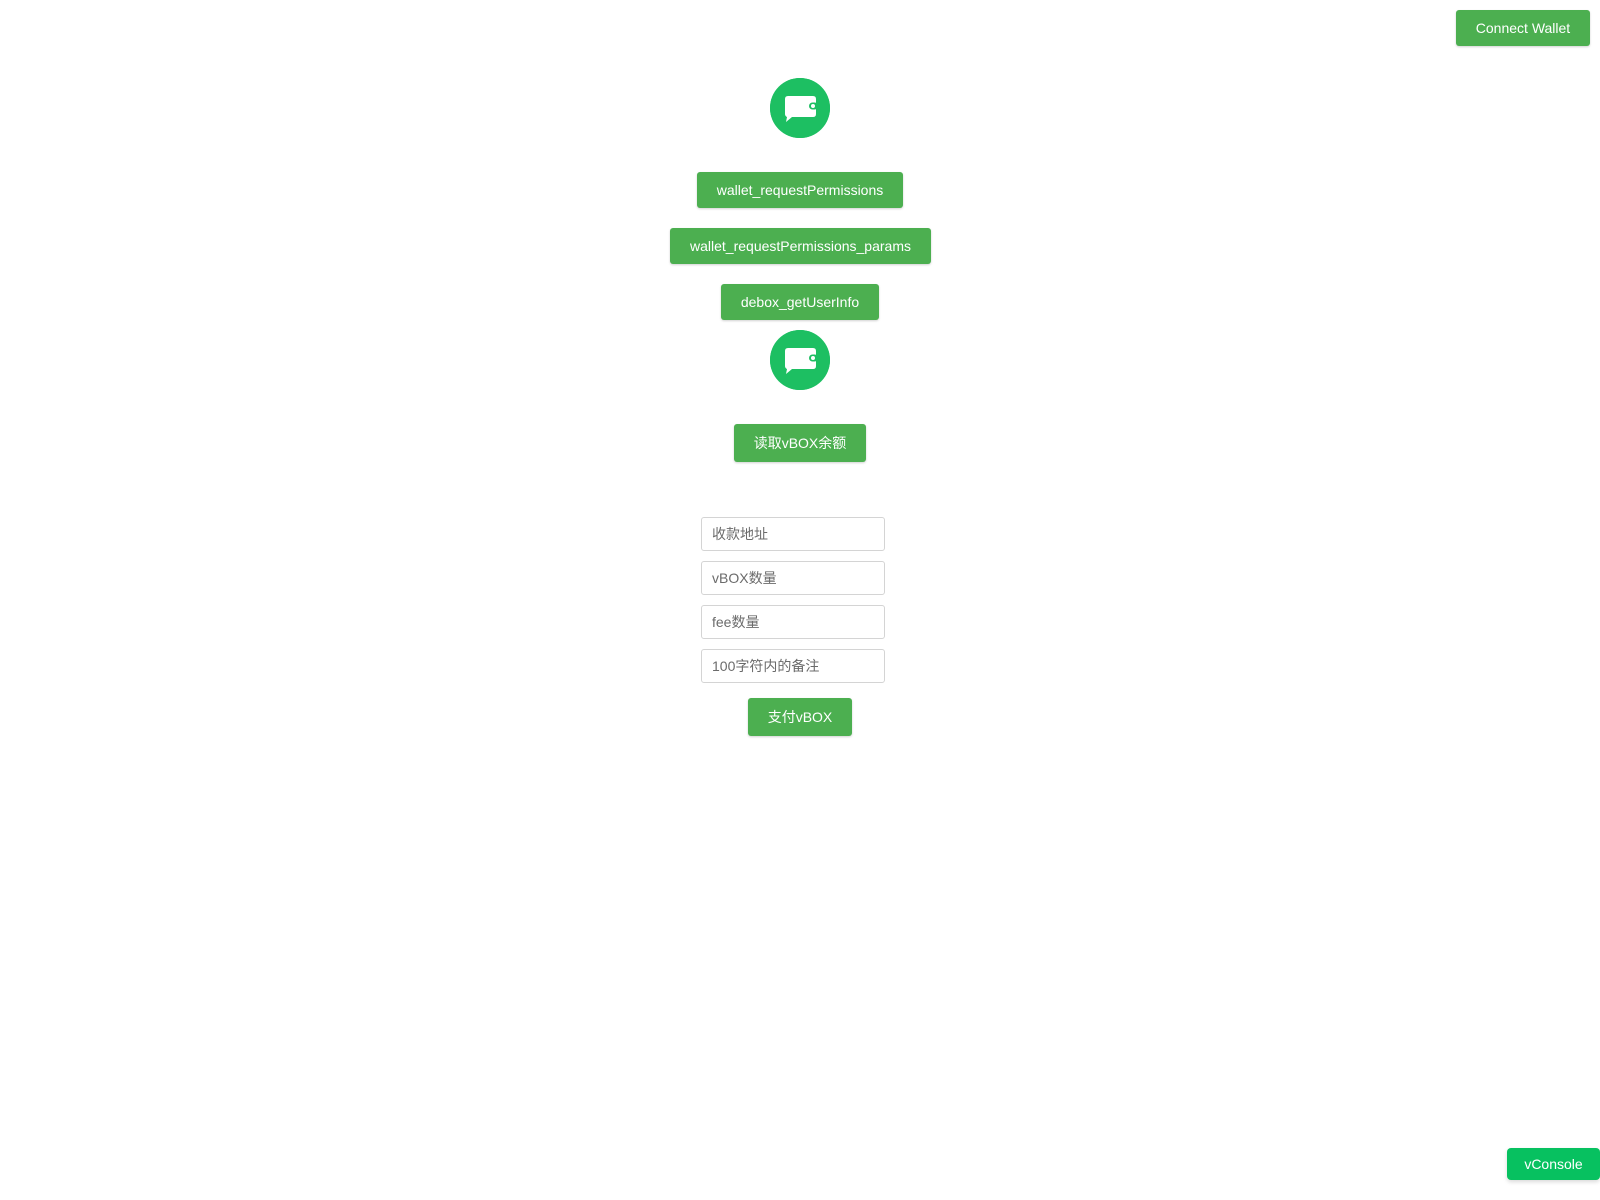 Image resolution: width=1600 pixels, height=1200 pixels. What do you see at coordinates (800, 302) in the screenshot?
I see `get-user-info-button: debox_getUserInfo` at bounding box center [800, 302].